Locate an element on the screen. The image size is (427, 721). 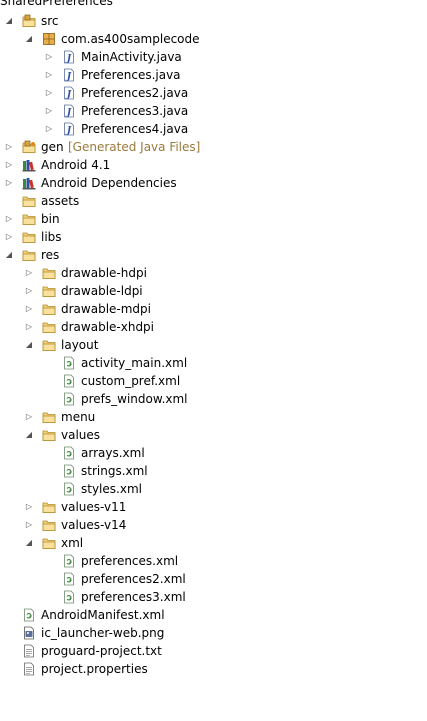
tree-item-label: proguard-project.txt is located at coordinates (101, 651).